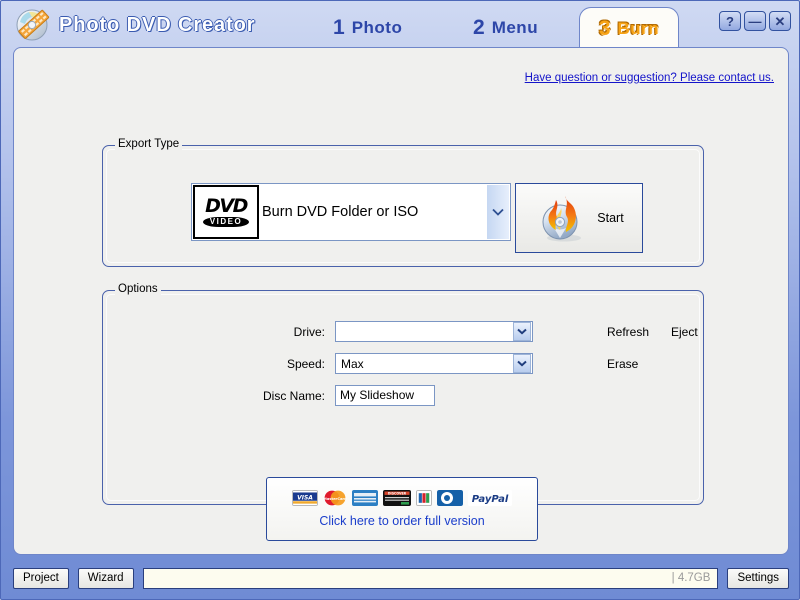 Image resolution: width=800 pixels, height=600 pixels. I want to click on speed-label: Speed:, so click(305, 364).